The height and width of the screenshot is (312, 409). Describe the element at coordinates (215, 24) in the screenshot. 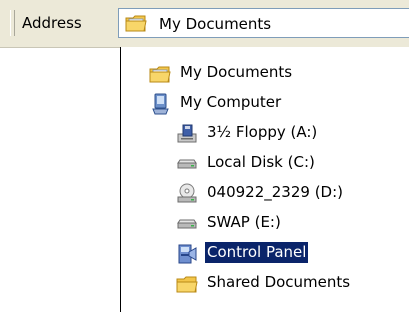

I see `address-value: My Documents` at that location.